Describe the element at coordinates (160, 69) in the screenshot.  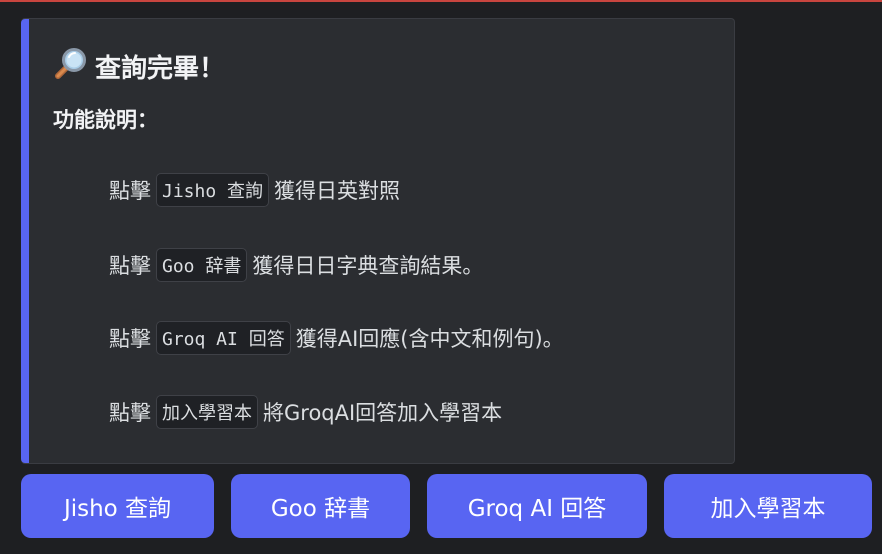
I see `embed-title-text: 查詢完畢！` at that location.